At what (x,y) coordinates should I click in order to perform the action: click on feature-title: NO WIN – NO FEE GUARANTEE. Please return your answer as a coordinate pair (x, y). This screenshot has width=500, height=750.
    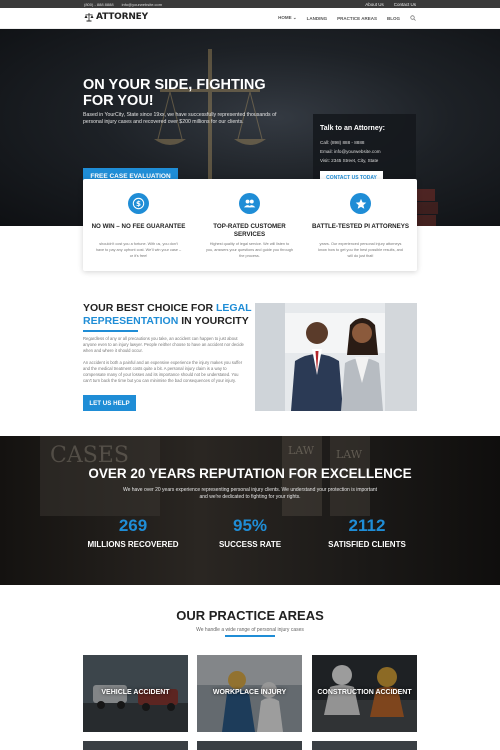
    Looking at the image, I should click on (138, 226).